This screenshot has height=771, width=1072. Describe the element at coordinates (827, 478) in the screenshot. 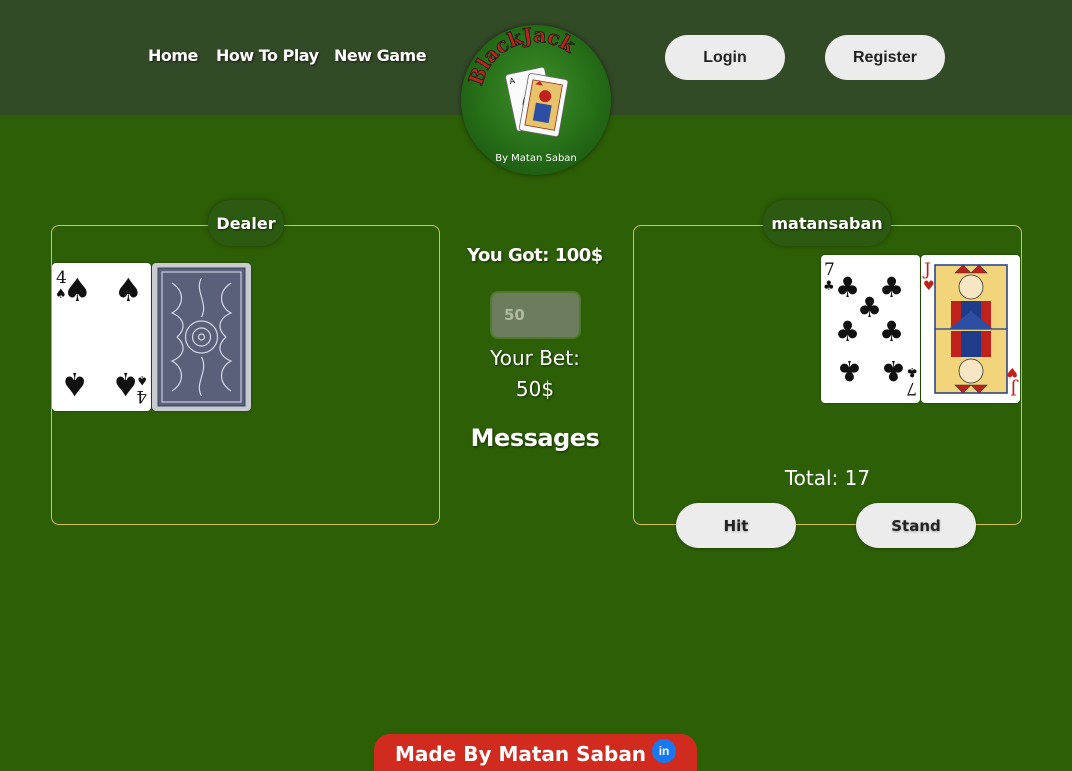

I see `player-total: Total: 17` at that location.